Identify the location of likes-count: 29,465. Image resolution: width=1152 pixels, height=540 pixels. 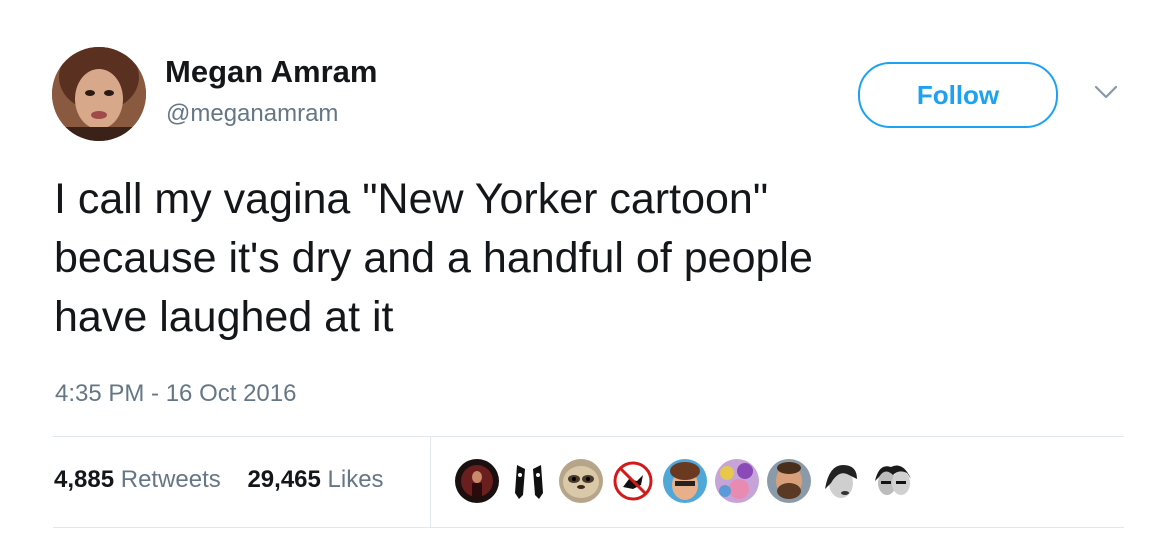
(284, 479).